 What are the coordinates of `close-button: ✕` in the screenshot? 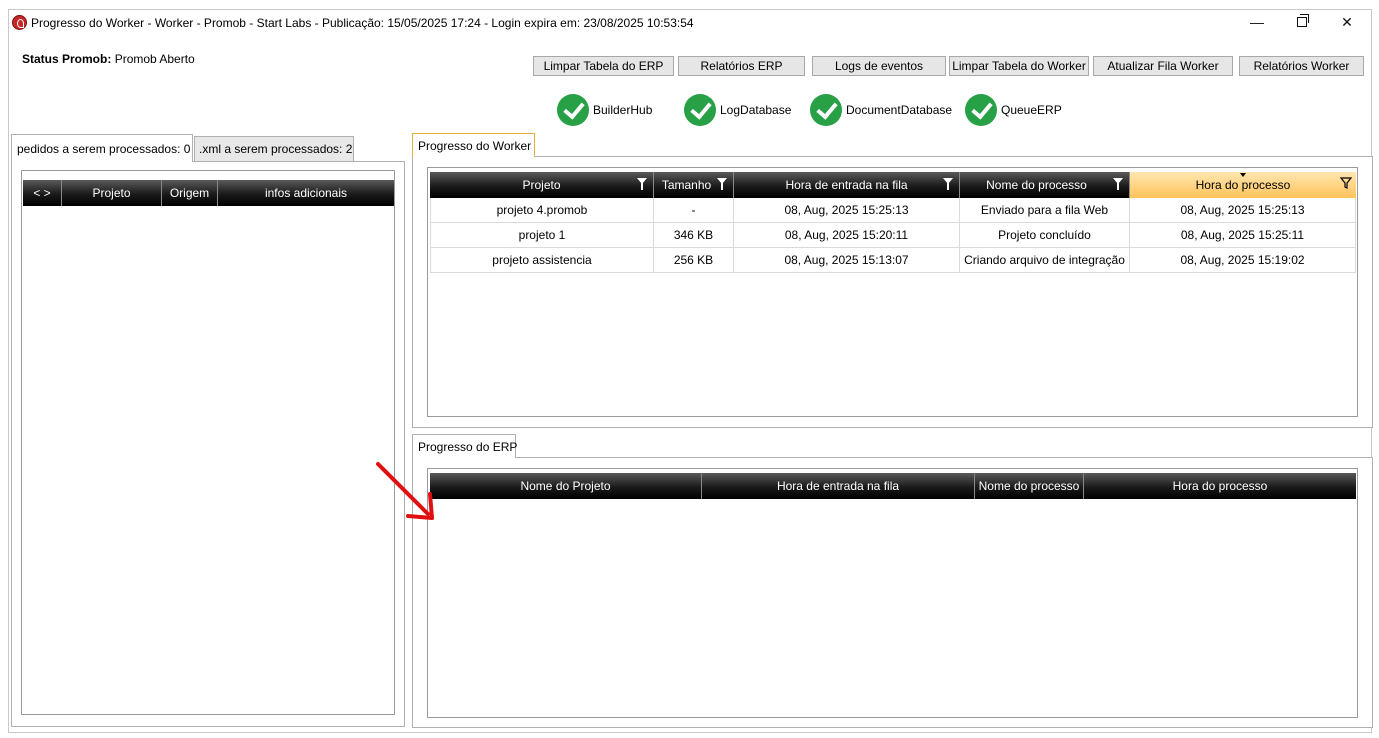 It's located at (1347, 22).